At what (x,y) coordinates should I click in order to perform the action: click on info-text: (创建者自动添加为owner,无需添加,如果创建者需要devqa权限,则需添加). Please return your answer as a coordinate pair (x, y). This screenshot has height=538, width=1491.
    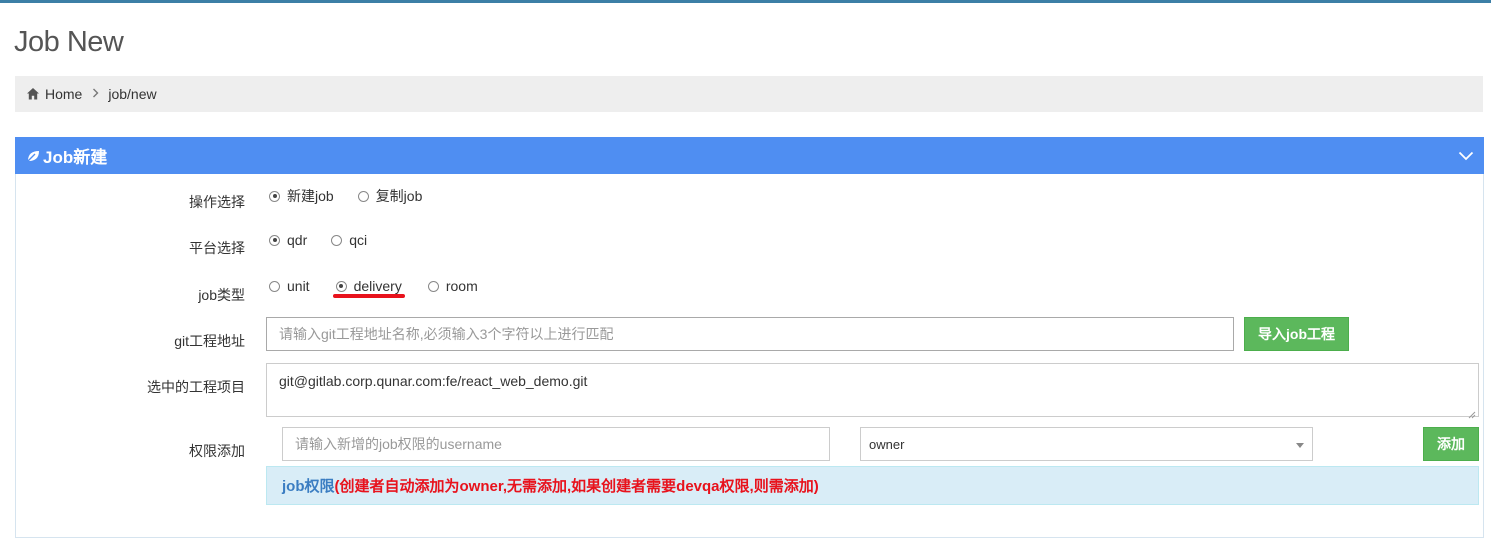
    Looking at the image, I should click on (576, 486).